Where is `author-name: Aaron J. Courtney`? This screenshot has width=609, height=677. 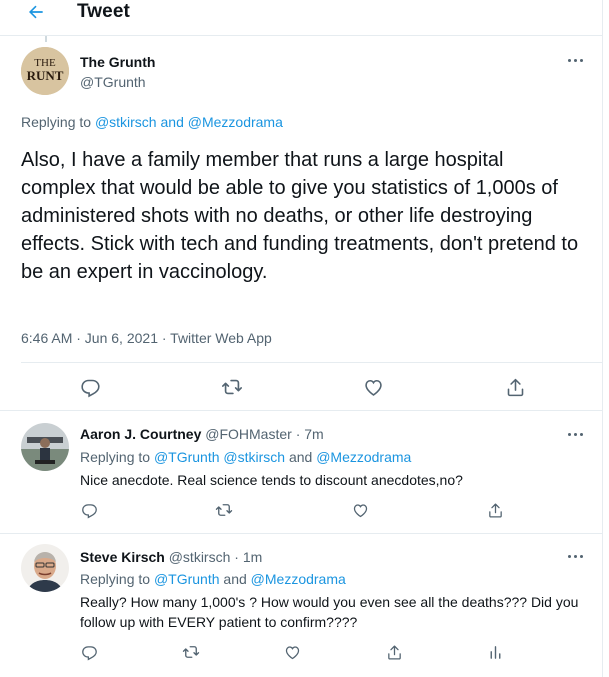
author-name: Aaron J. Courtney is located at coordinates (140, 434).